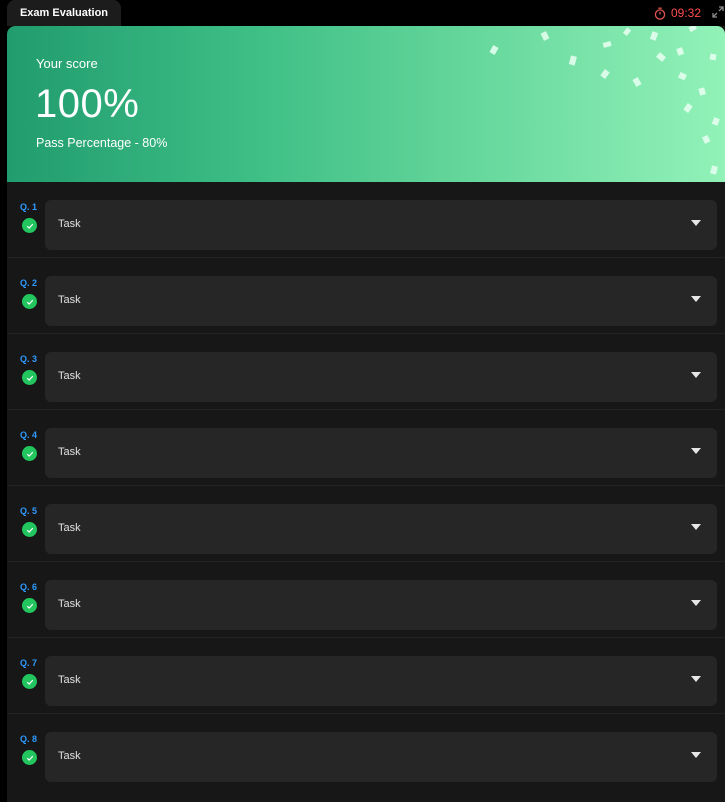 Image resolution: width=725 pixels, height=802 pixels. What do you see at coordinates (660, 13) in the screenshot?
I see `stopwatch-icon` at bounding box center [660, 13].